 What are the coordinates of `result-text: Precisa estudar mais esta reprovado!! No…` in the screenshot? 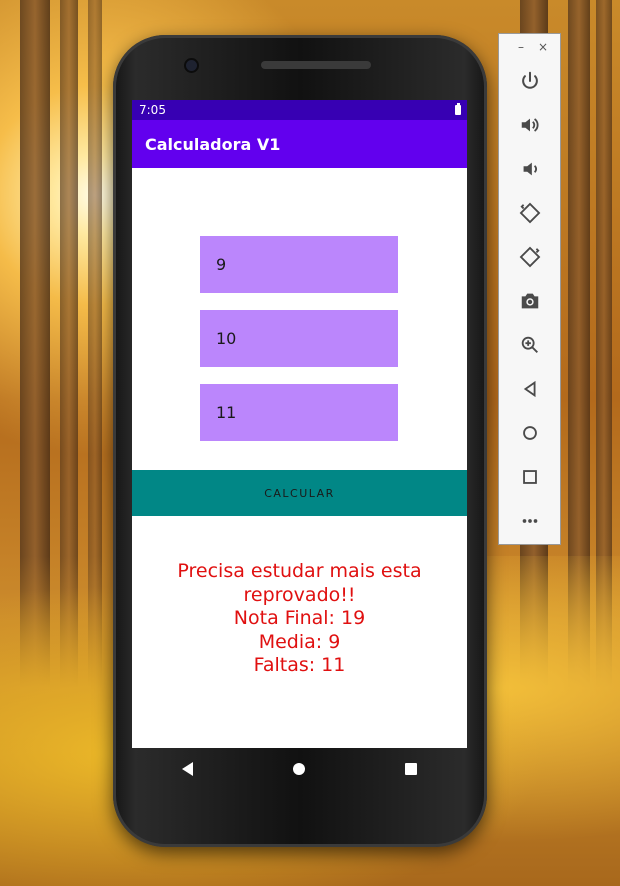 It's located at (299, 619).